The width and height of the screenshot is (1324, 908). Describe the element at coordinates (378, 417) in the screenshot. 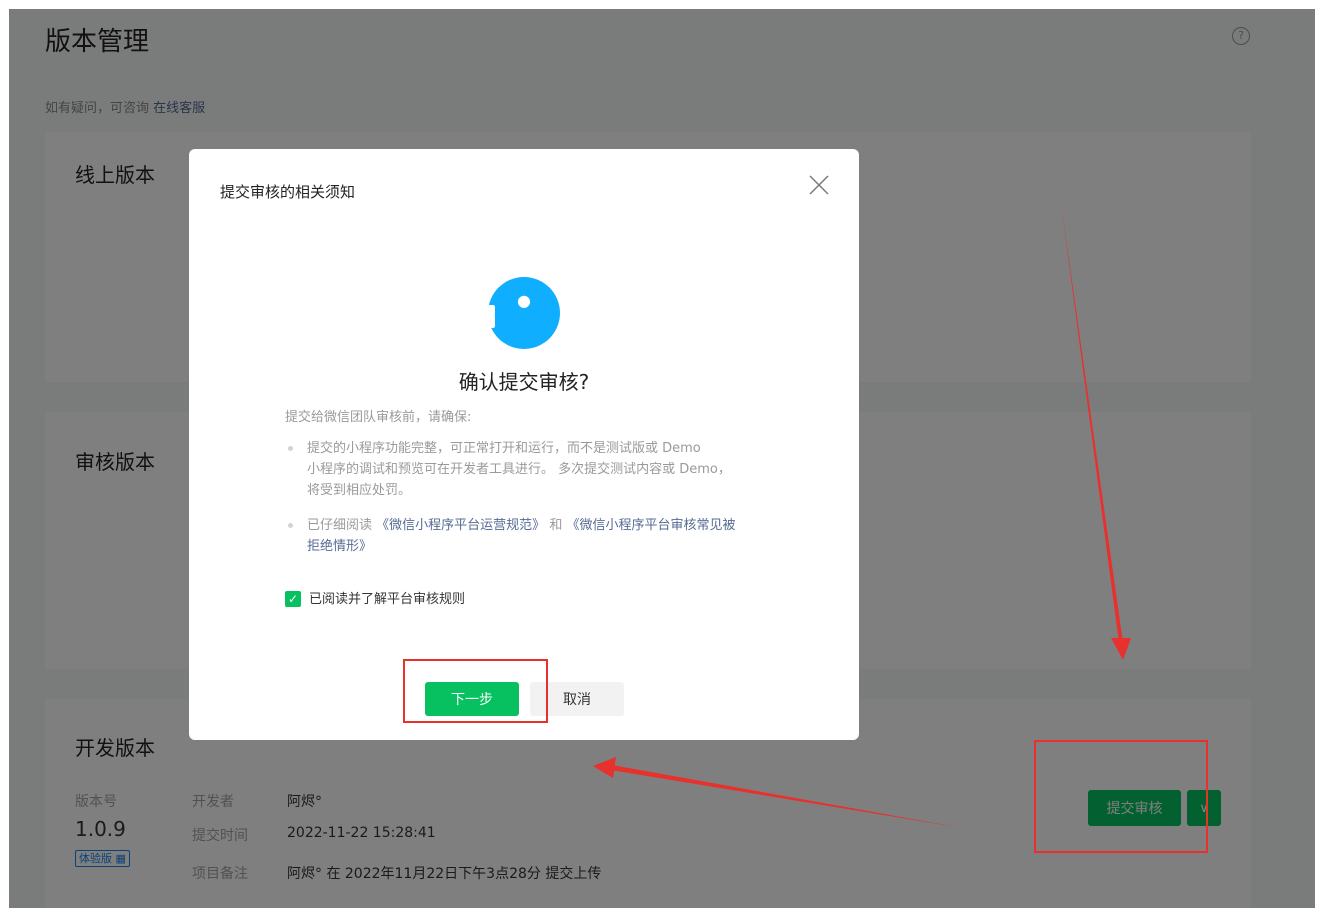

I see `intro-text: 提交给微信团队审核前，请确保:` at that location.